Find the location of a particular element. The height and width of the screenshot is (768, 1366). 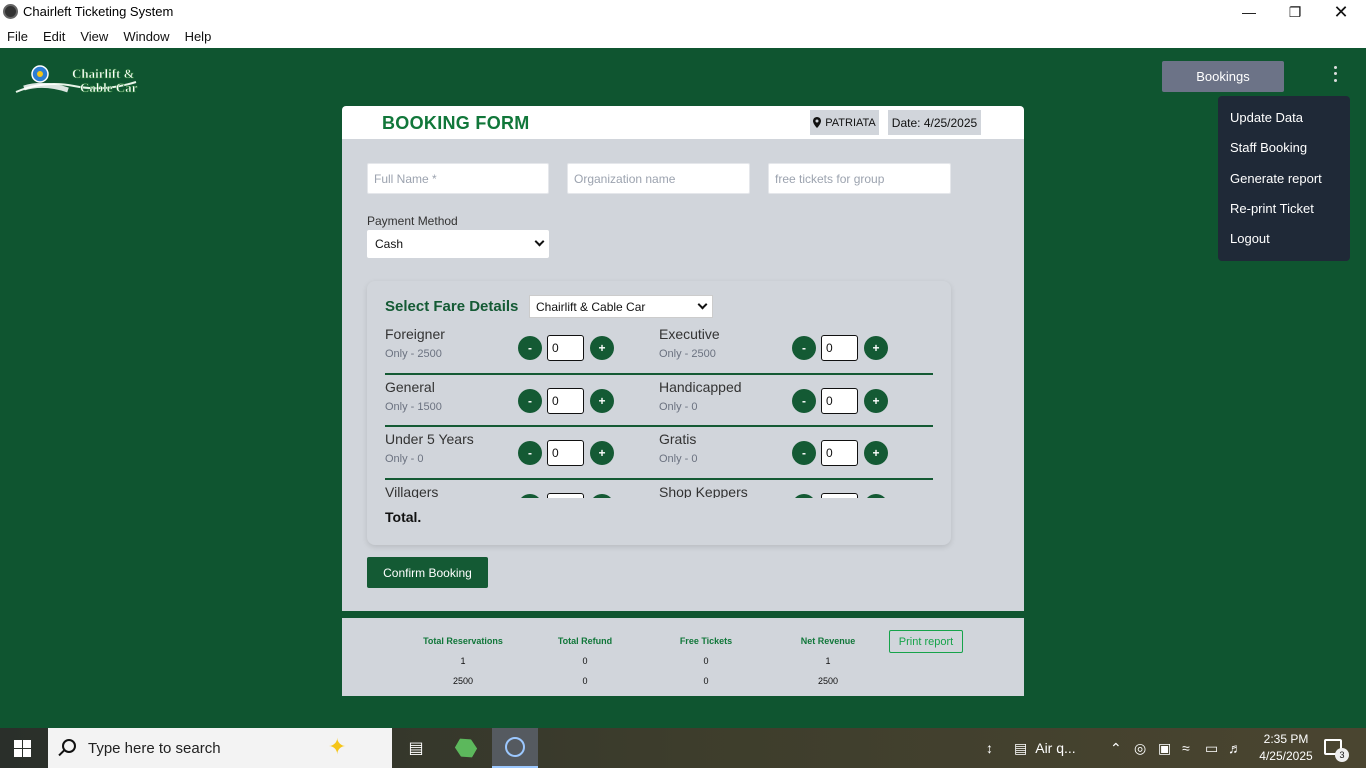

fare-item: Foreigner Only - 2500 - 0 + is located at coordinates (522, 348).